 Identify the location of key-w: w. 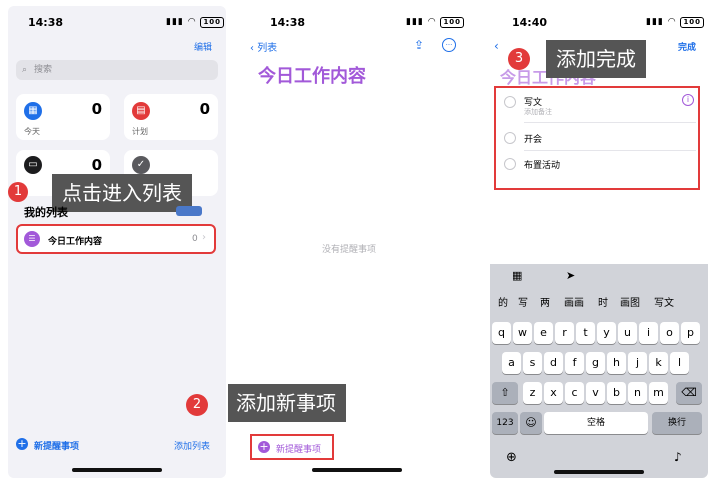
(522, 333).